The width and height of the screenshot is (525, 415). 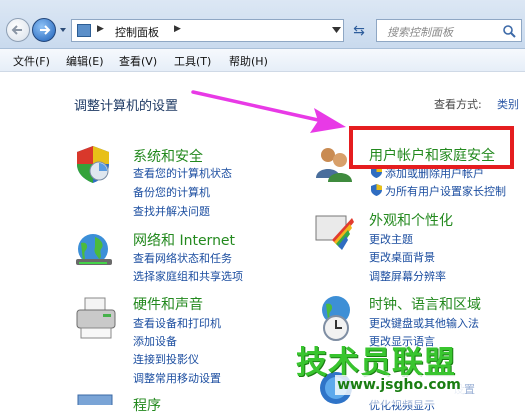 What do you see at coordinates (431, 147) in the screenshot?
I see `highlight-box` at bounding box center [431, 147].